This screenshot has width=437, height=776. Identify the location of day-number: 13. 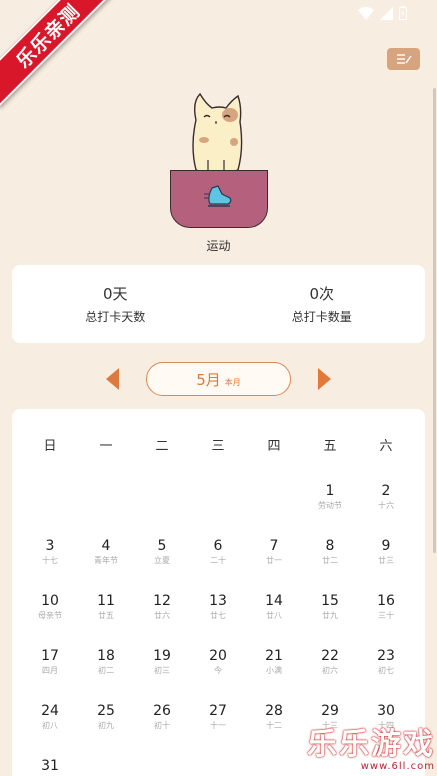
(218, 601).